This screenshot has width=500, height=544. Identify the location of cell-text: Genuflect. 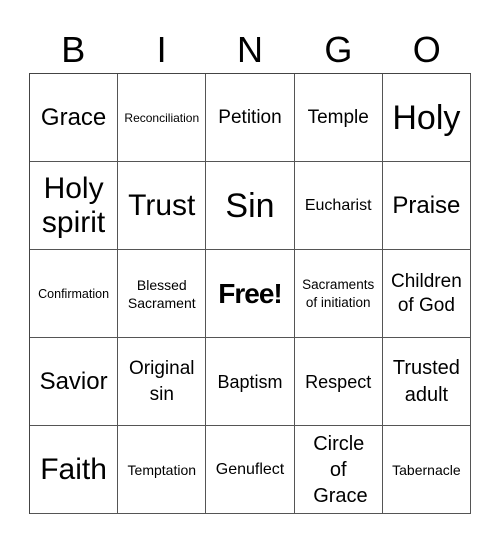
(250, 469).